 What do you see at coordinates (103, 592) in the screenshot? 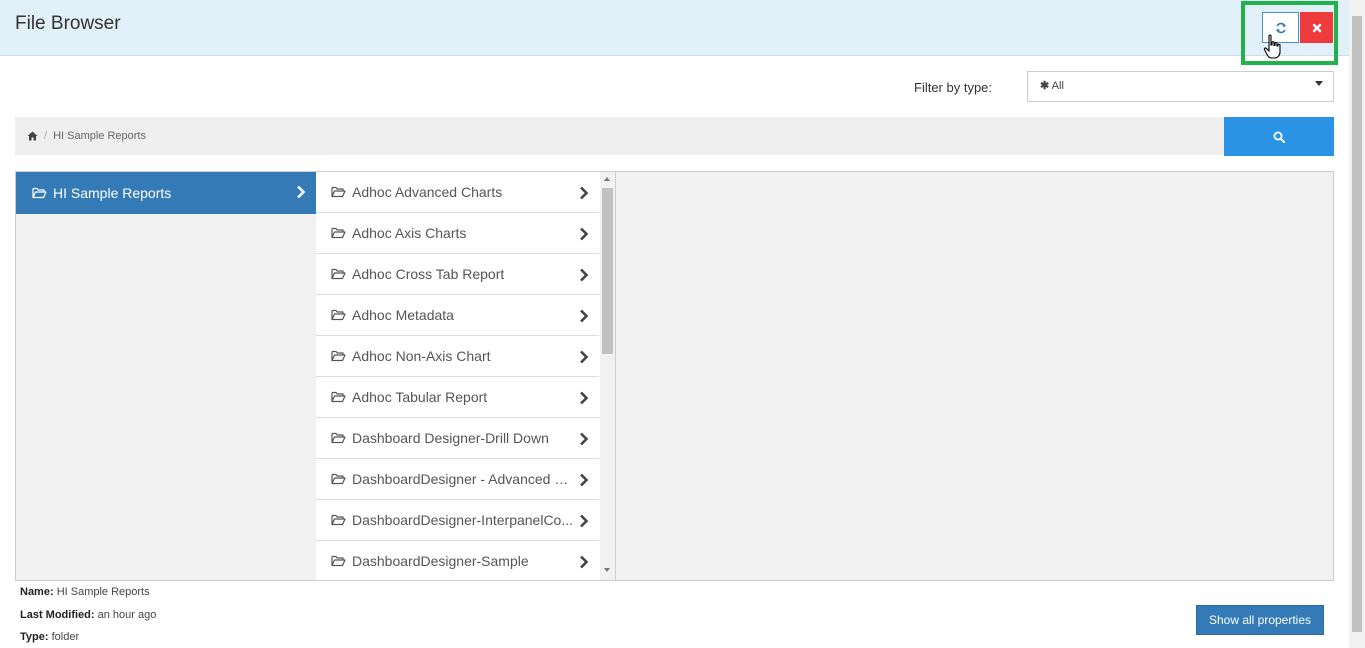
I see `property-name-value: HI Sample Reports` at bounding box center [103, 592].